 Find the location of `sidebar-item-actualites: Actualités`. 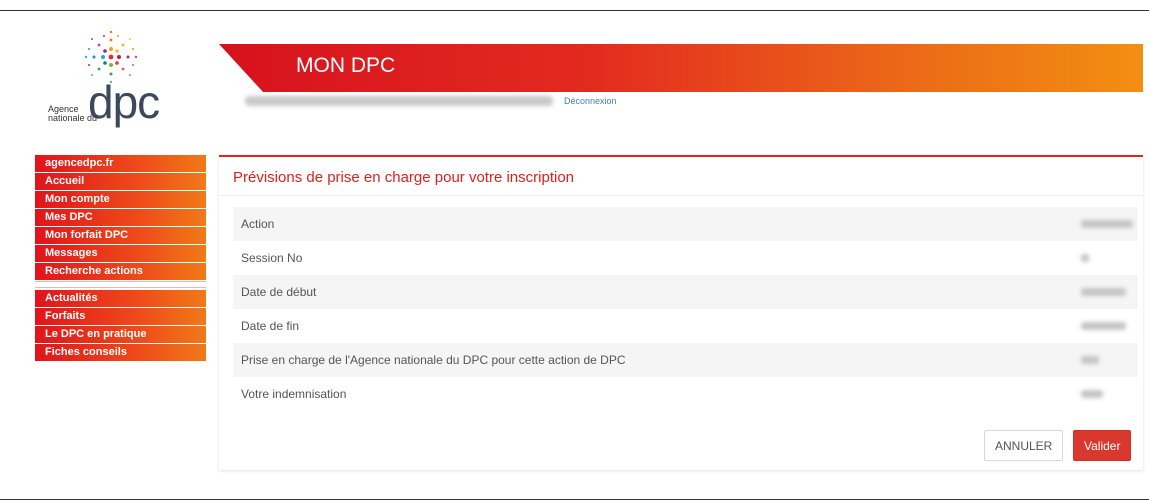

sidebar-item-actualites: Actualités is located at coordinates (120, 298).